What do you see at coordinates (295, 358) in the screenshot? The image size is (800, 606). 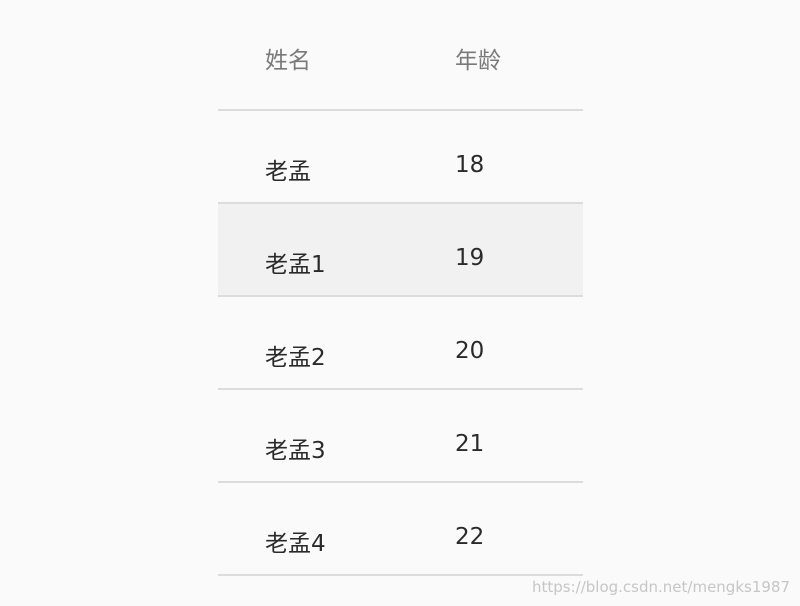 I see `cell-name: 老孟2` at bounding box center [295, 358].